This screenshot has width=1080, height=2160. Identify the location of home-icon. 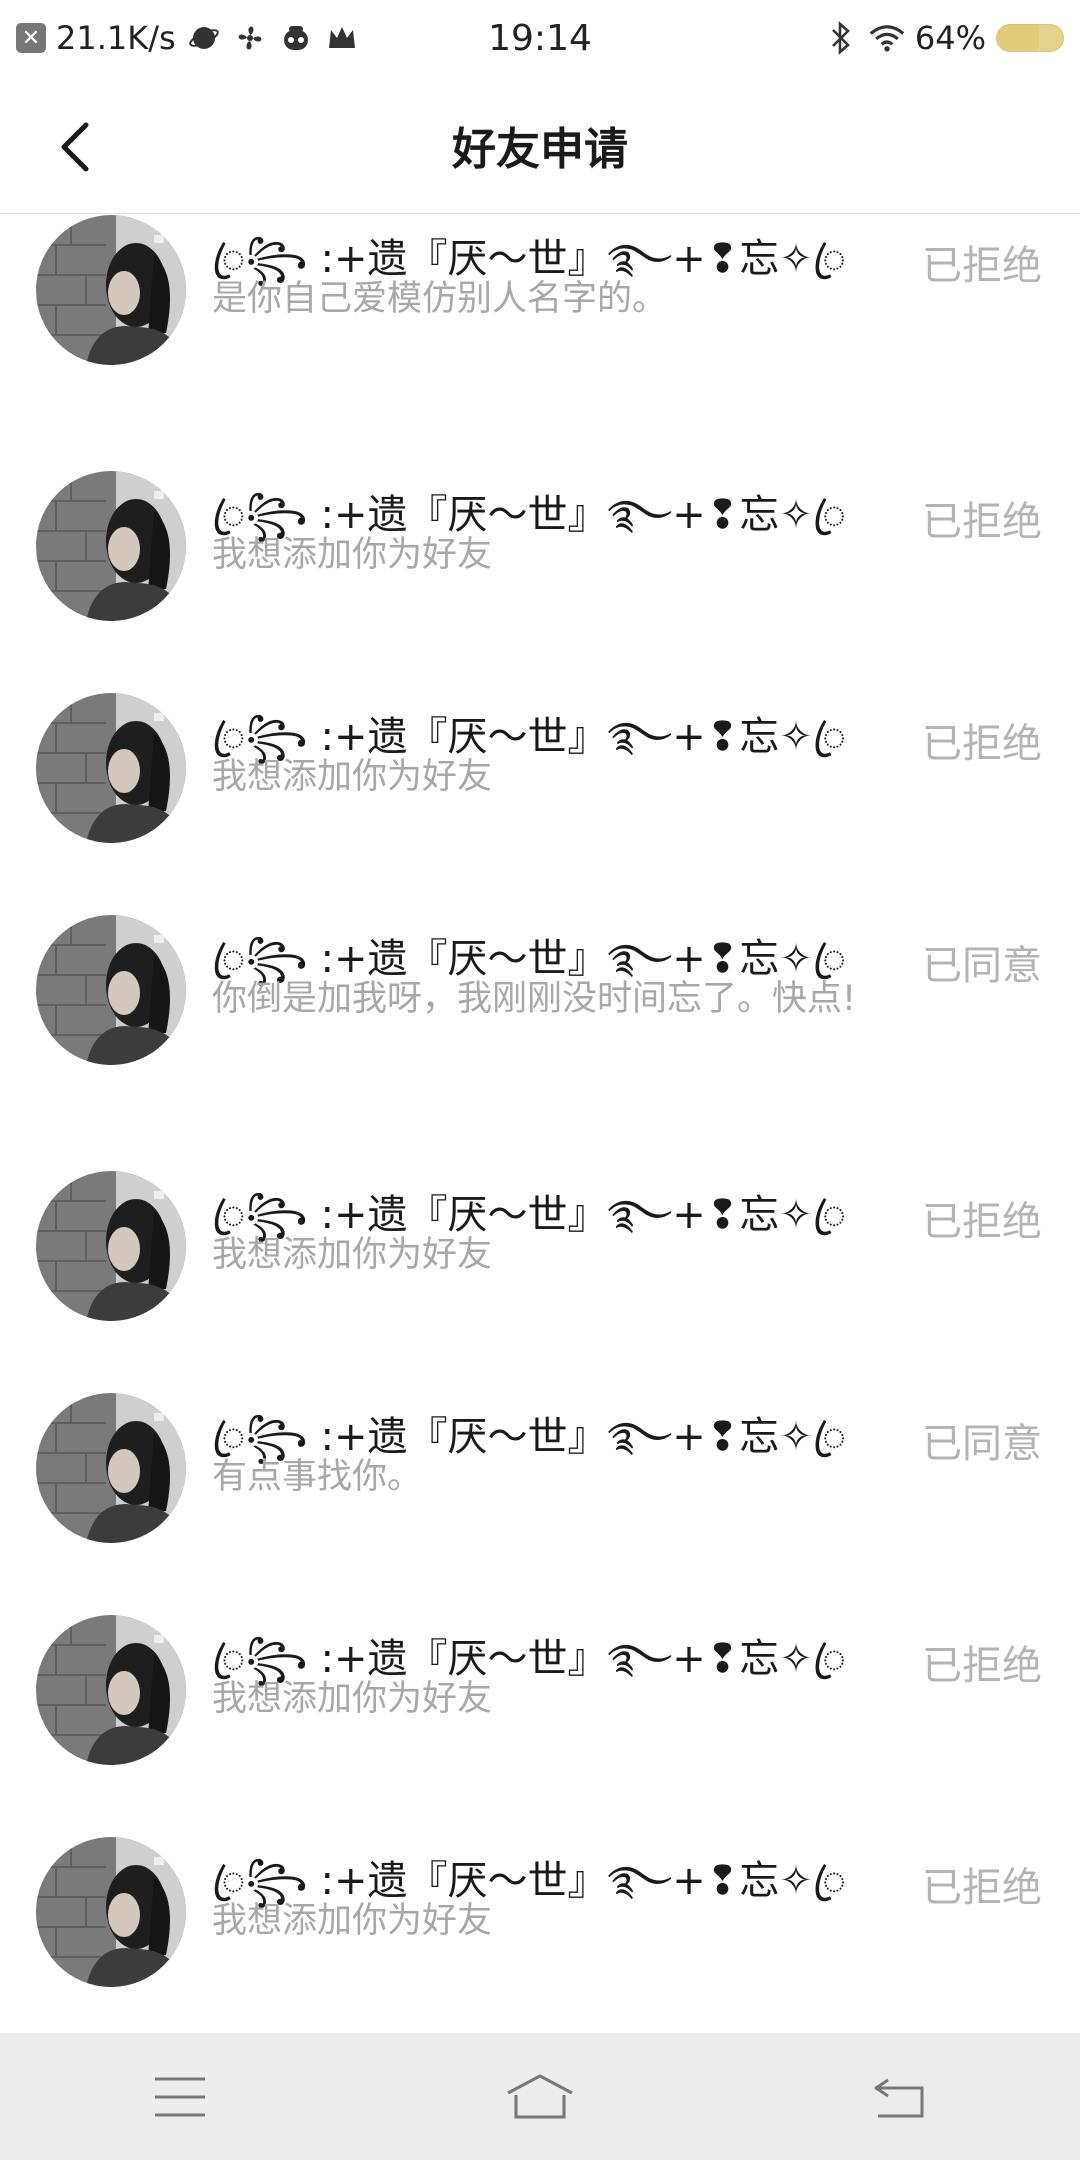
(540, 2096).